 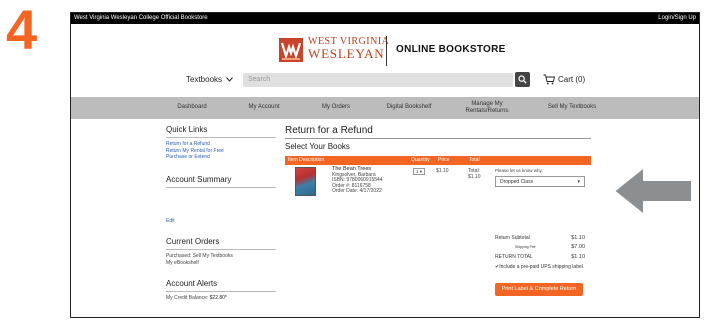 I want to click on nav-dashboard: Dashboard, so click(x=192, y=108).